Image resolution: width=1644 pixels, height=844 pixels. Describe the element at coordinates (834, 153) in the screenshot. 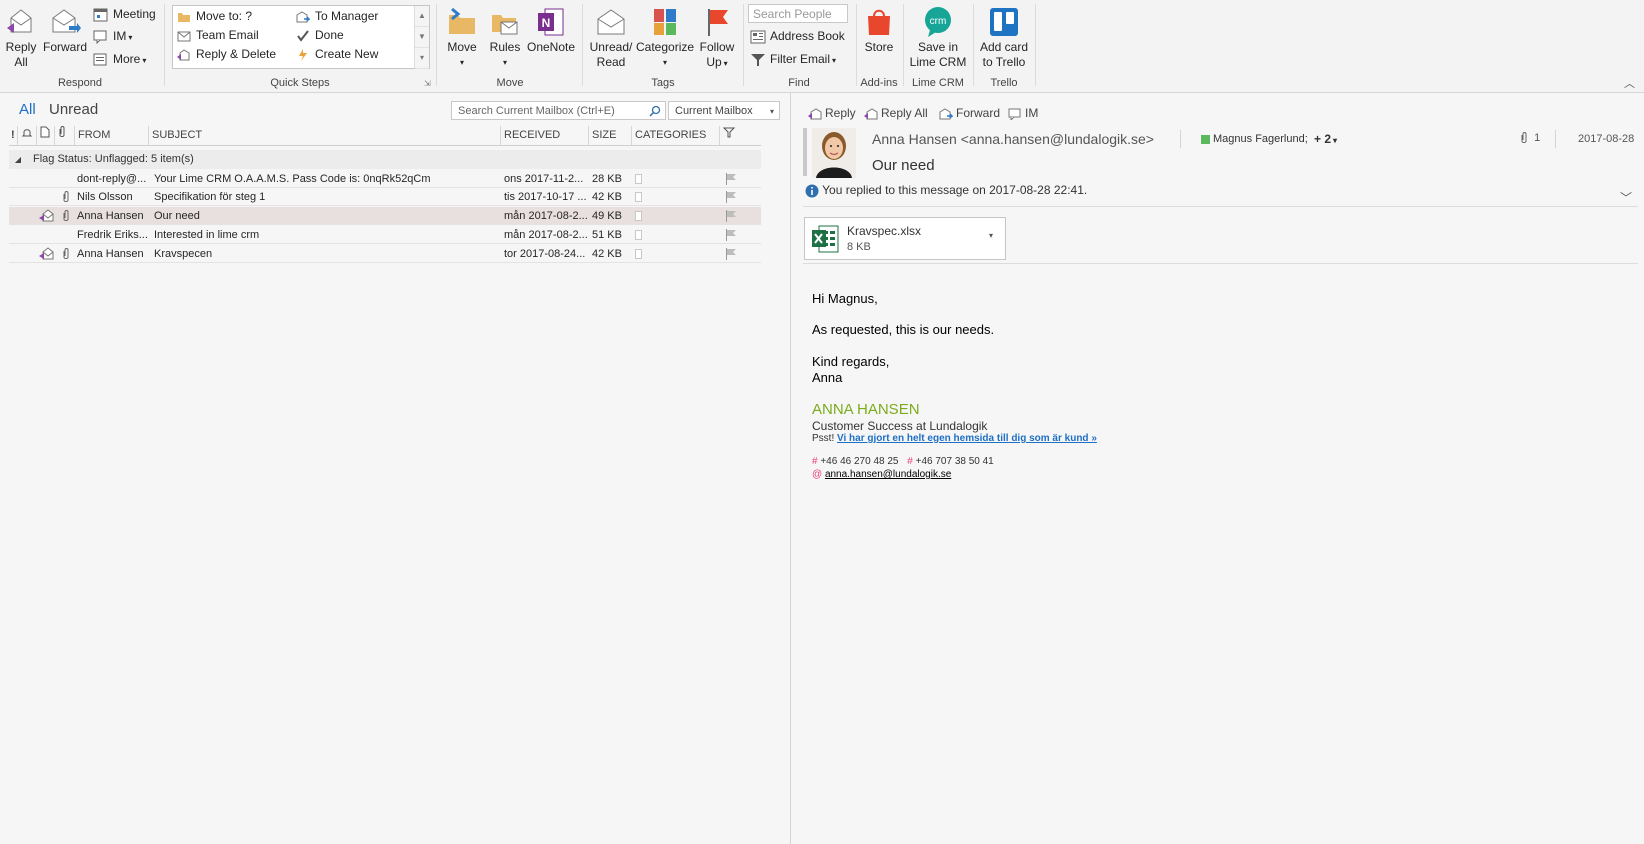

I see `avatar` at that location.